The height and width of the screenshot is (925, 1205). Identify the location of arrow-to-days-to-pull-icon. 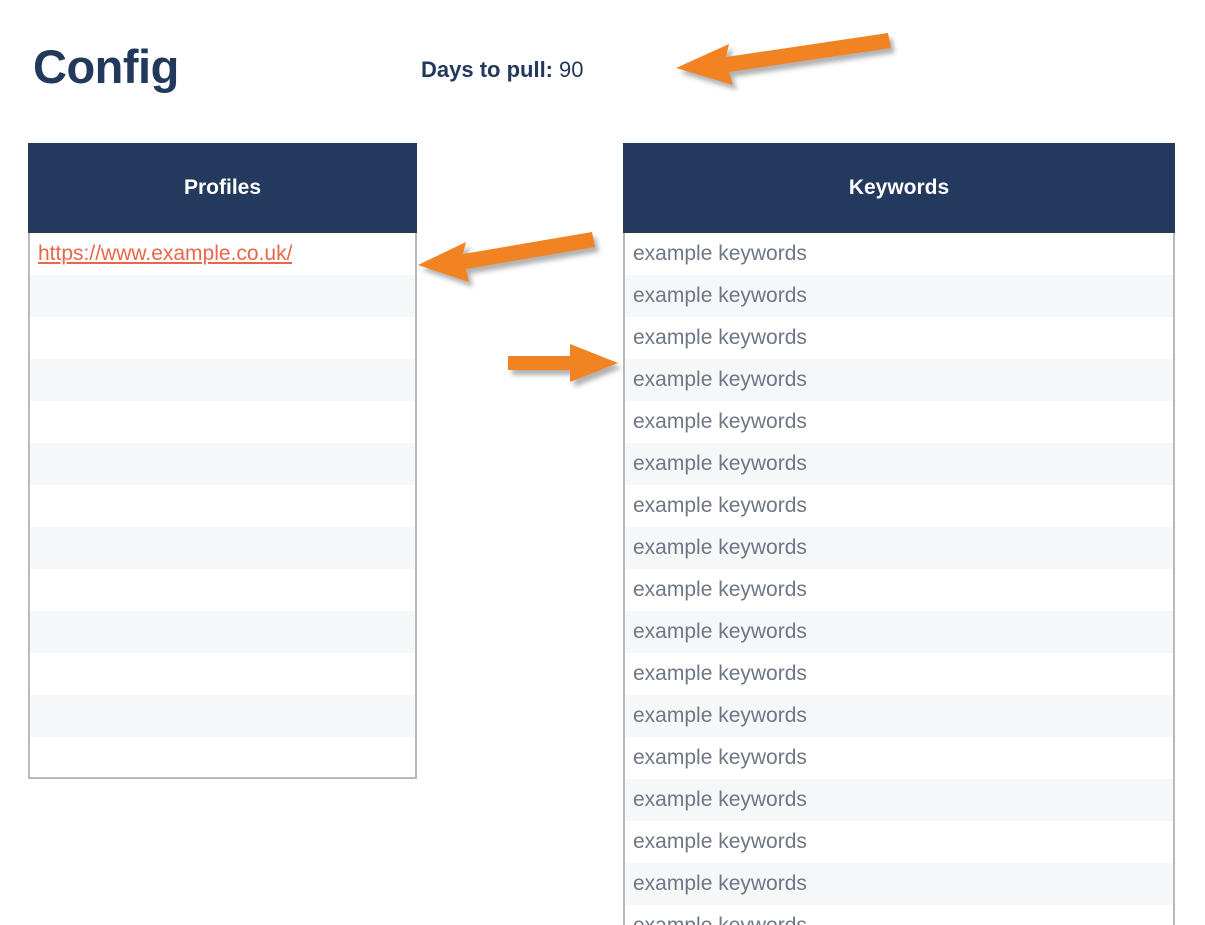
(783, 59).